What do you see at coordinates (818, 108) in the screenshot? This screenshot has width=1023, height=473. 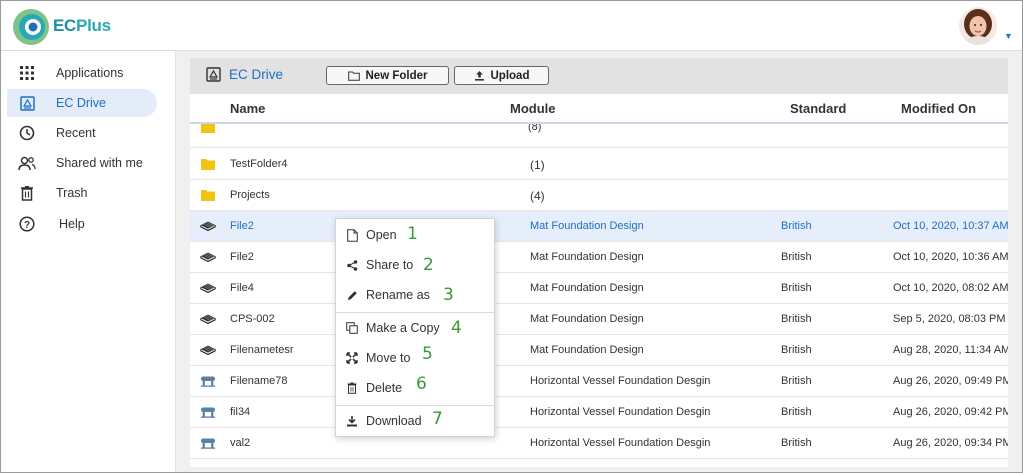 I see `column-header-standard: Standard` at bounding box center [818, 108].